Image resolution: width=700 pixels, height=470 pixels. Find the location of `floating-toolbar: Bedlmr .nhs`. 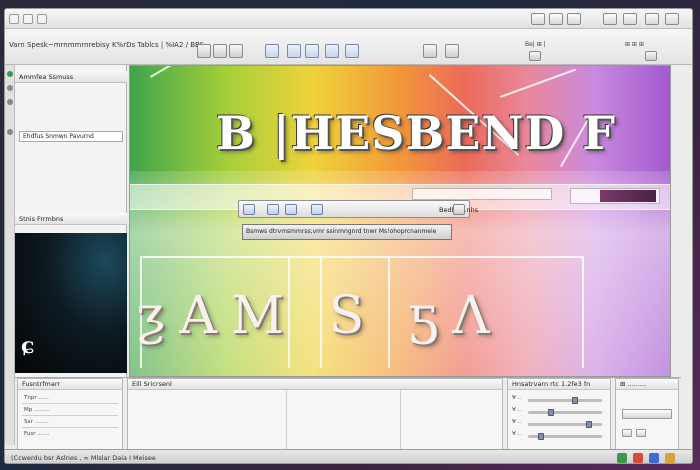

floating-toolbar: Bedlmr .nhs is located at coordinates (358, 209).